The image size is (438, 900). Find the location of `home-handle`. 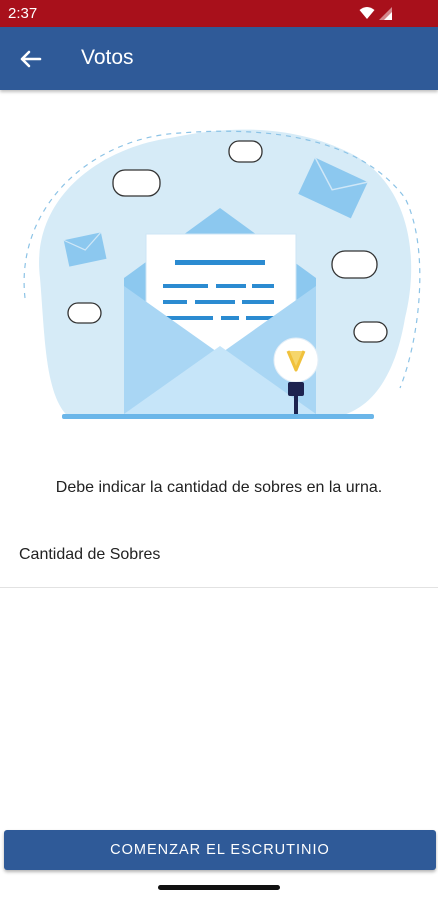

home-handle is located at coordinates (219, 887).